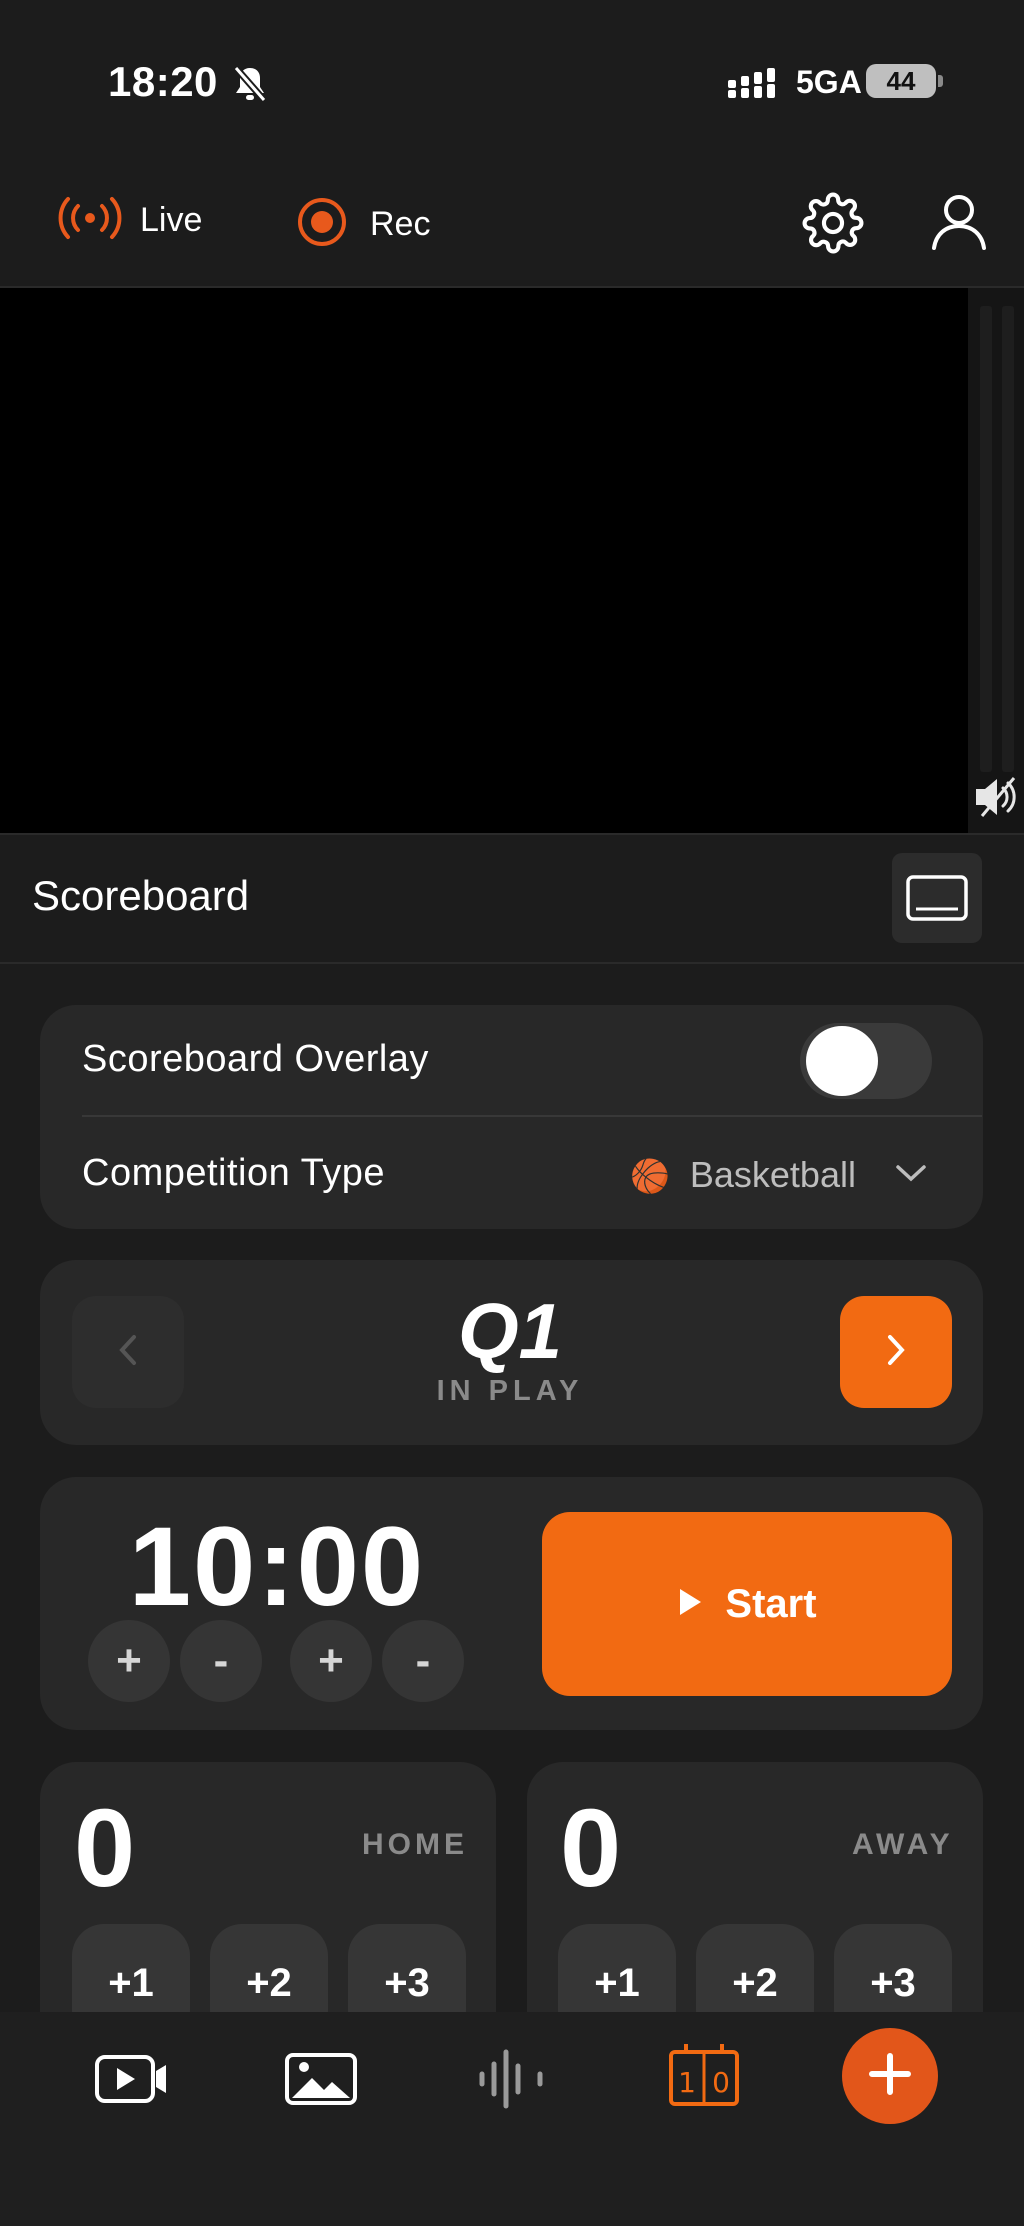 This screenshot has width=1024, height=2226. I want to click on signal-icon, so click(754, 86).